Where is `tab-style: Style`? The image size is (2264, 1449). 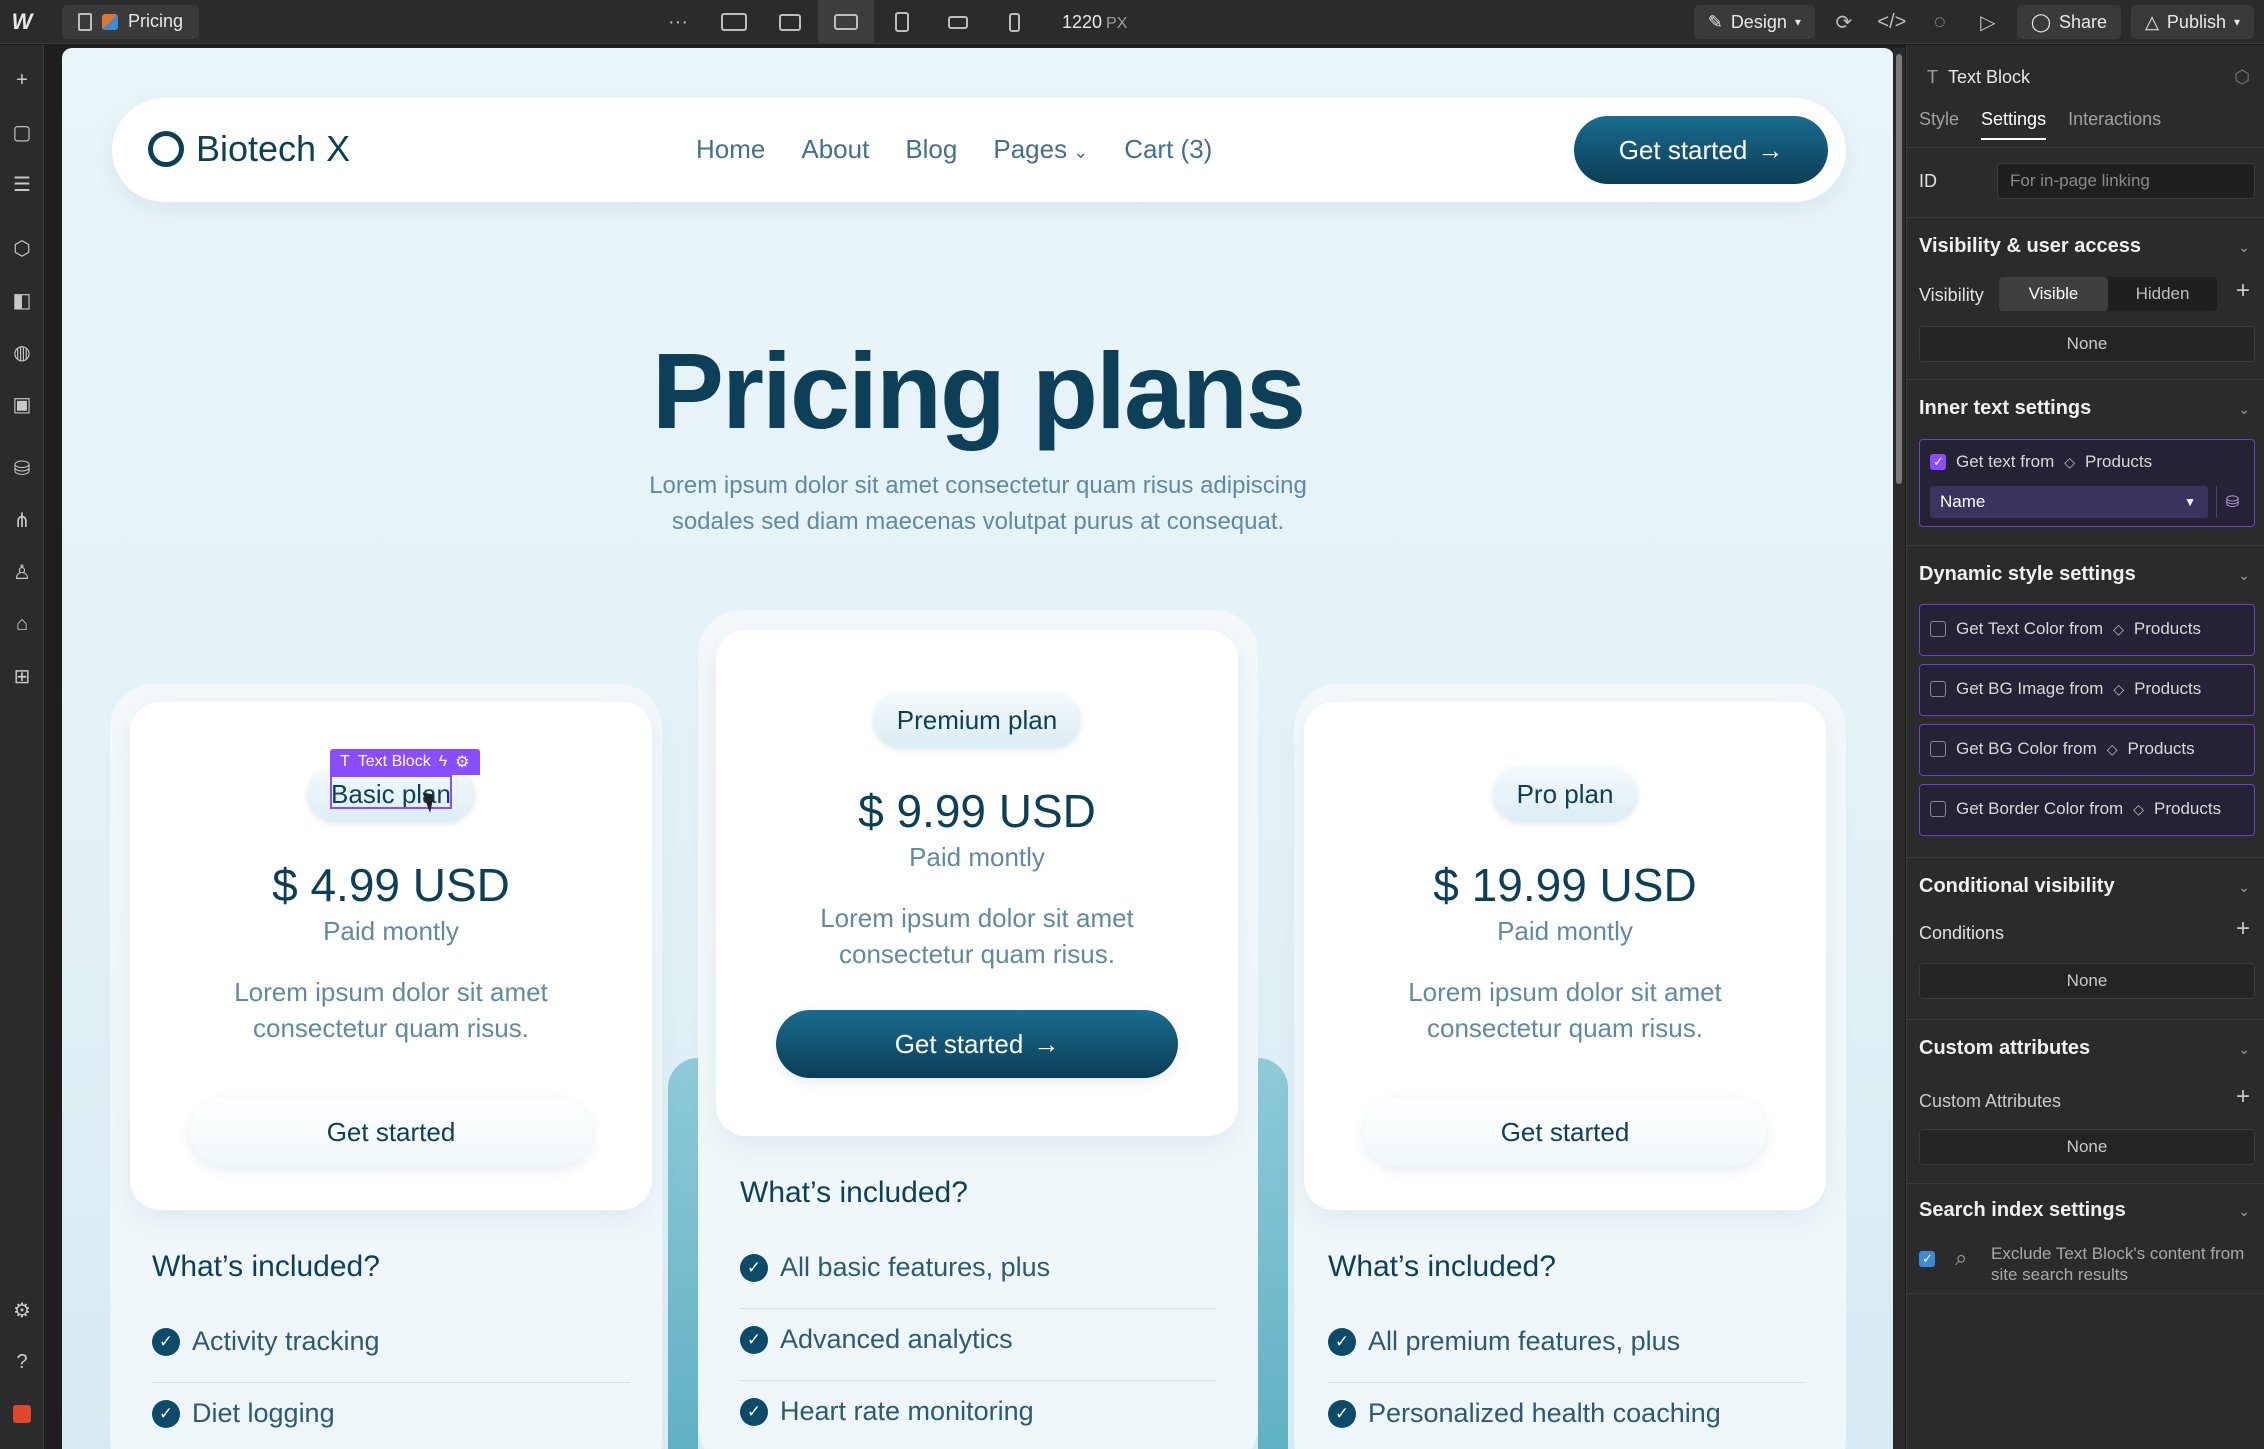 tab-style: Style is located at coordinates (1939, 124).